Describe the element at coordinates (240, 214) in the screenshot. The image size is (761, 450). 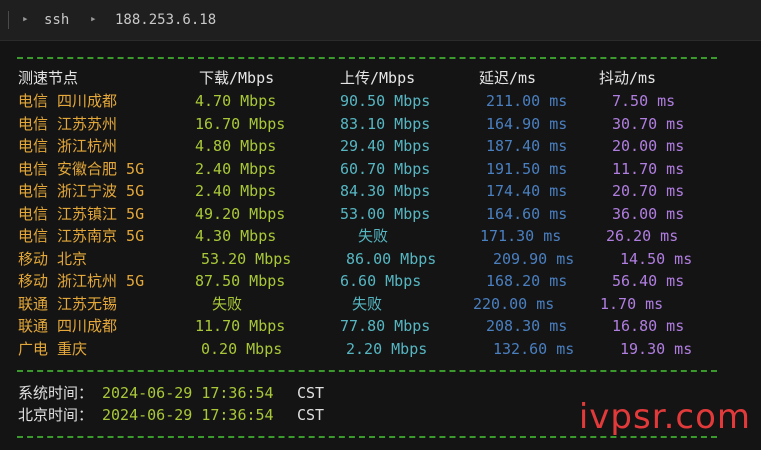
I see `download-cell: 49.20 Mbps` at that location.